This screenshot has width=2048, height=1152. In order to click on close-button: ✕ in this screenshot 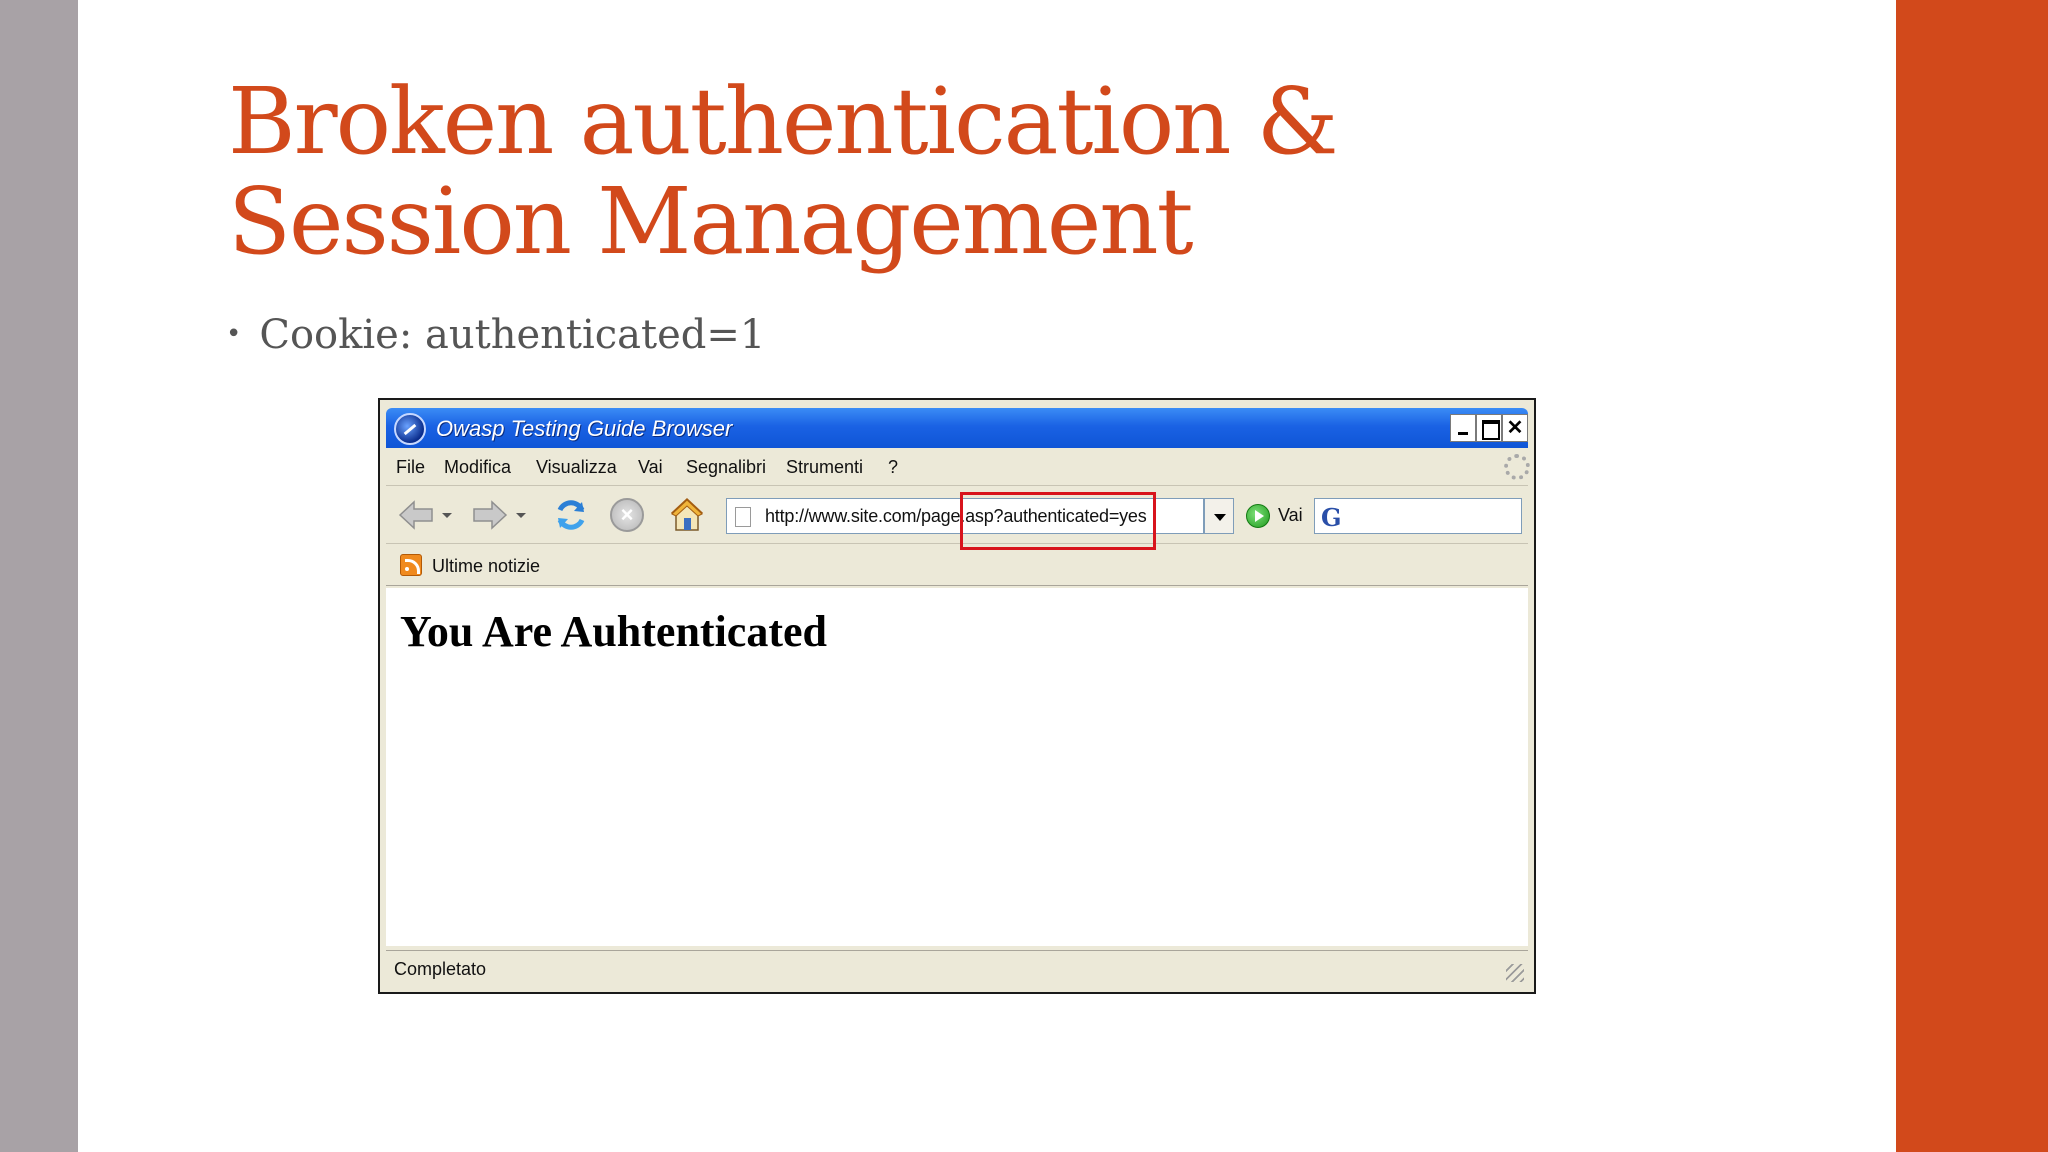, I will do `click(1515, 428)`.